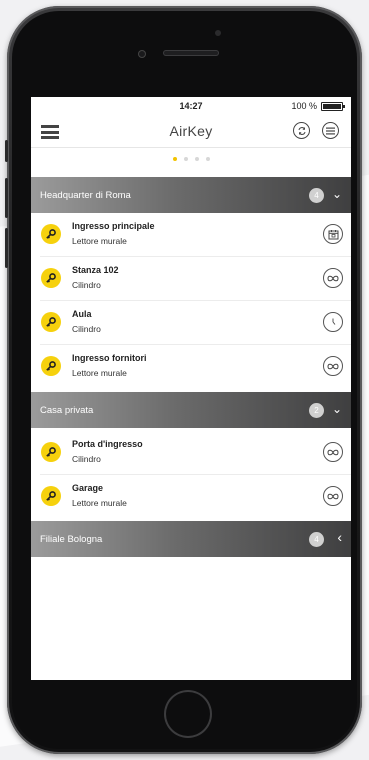 This screenshot has width=369, height=760. I want to click on calendar-icon, so click(333, 234).